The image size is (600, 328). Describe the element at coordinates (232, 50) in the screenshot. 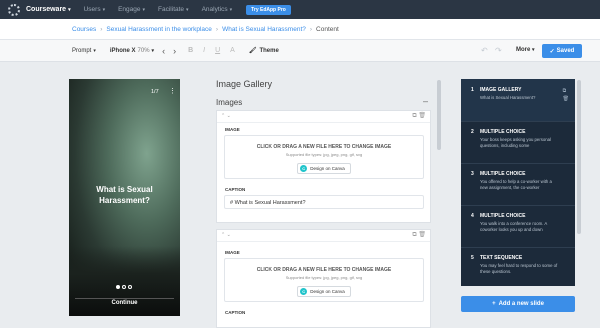

I see `text-size-button: A` at that location.